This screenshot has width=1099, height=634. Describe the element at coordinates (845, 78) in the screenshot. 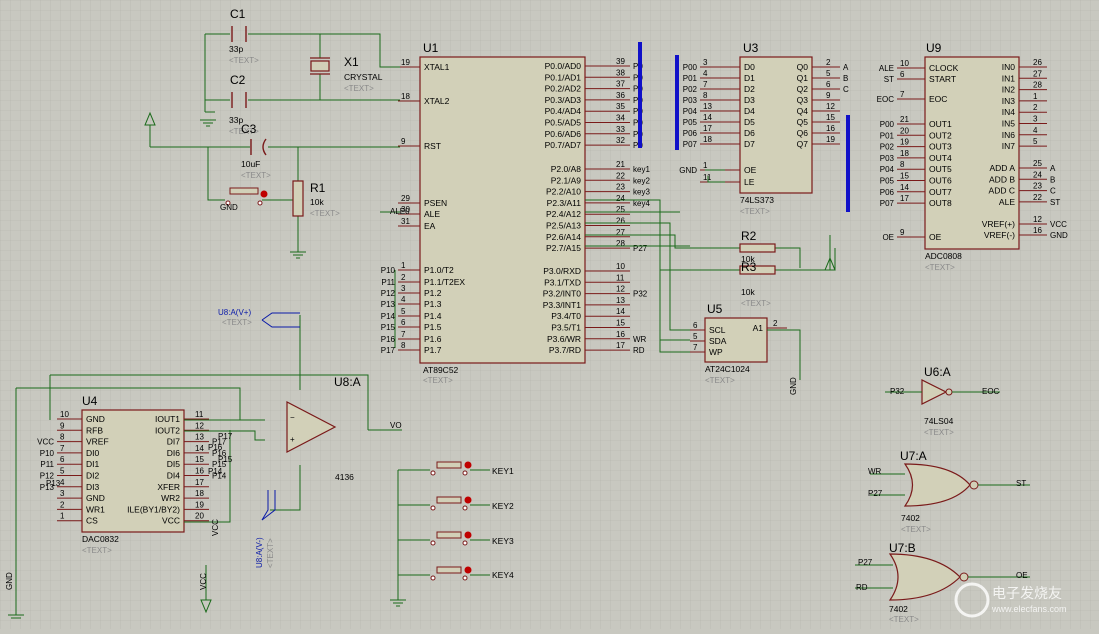

I see `u3-net-label: B` at that location.